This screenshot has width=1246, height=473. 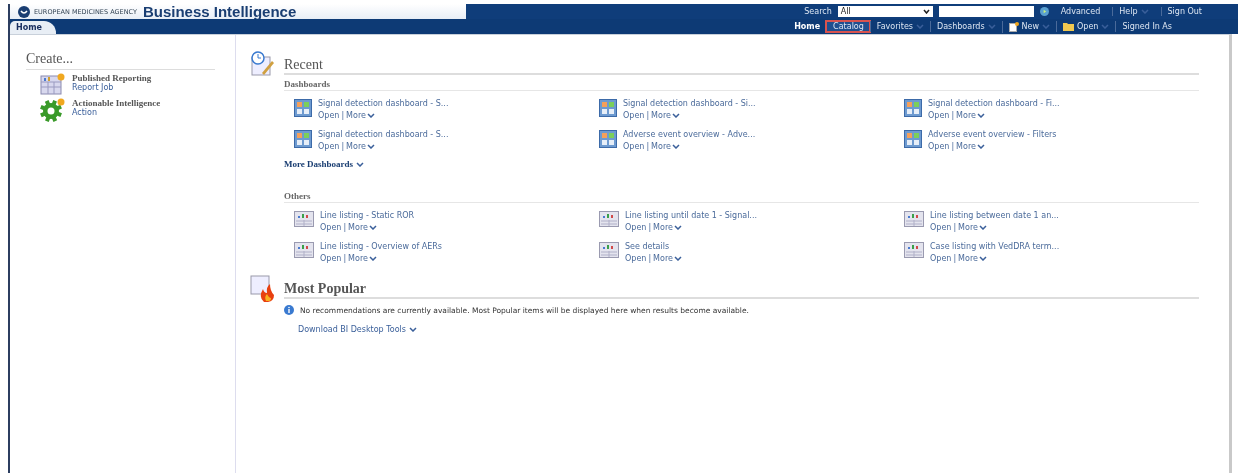 I want to click on dropdown-caret-icon, so click(x=926, y=11).